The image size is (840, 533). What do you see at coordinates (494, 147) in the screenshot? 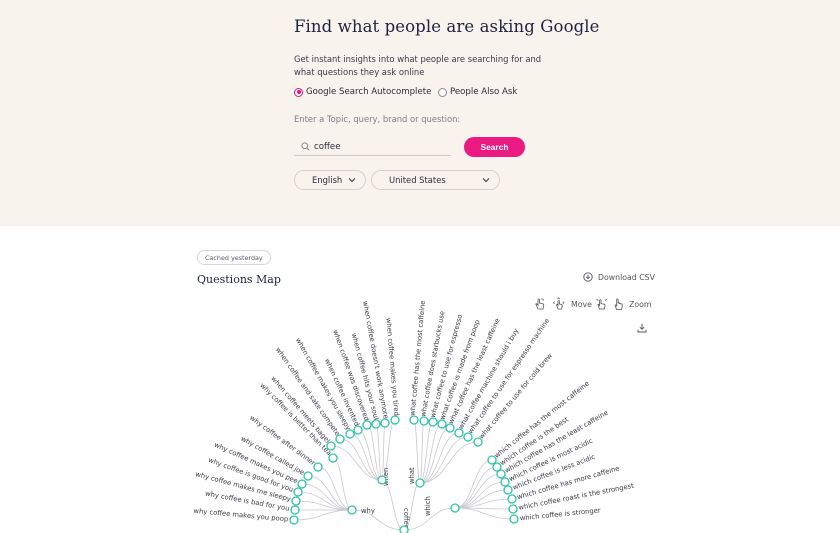
I see `search-button: Search` at bounding box center [494, 147].